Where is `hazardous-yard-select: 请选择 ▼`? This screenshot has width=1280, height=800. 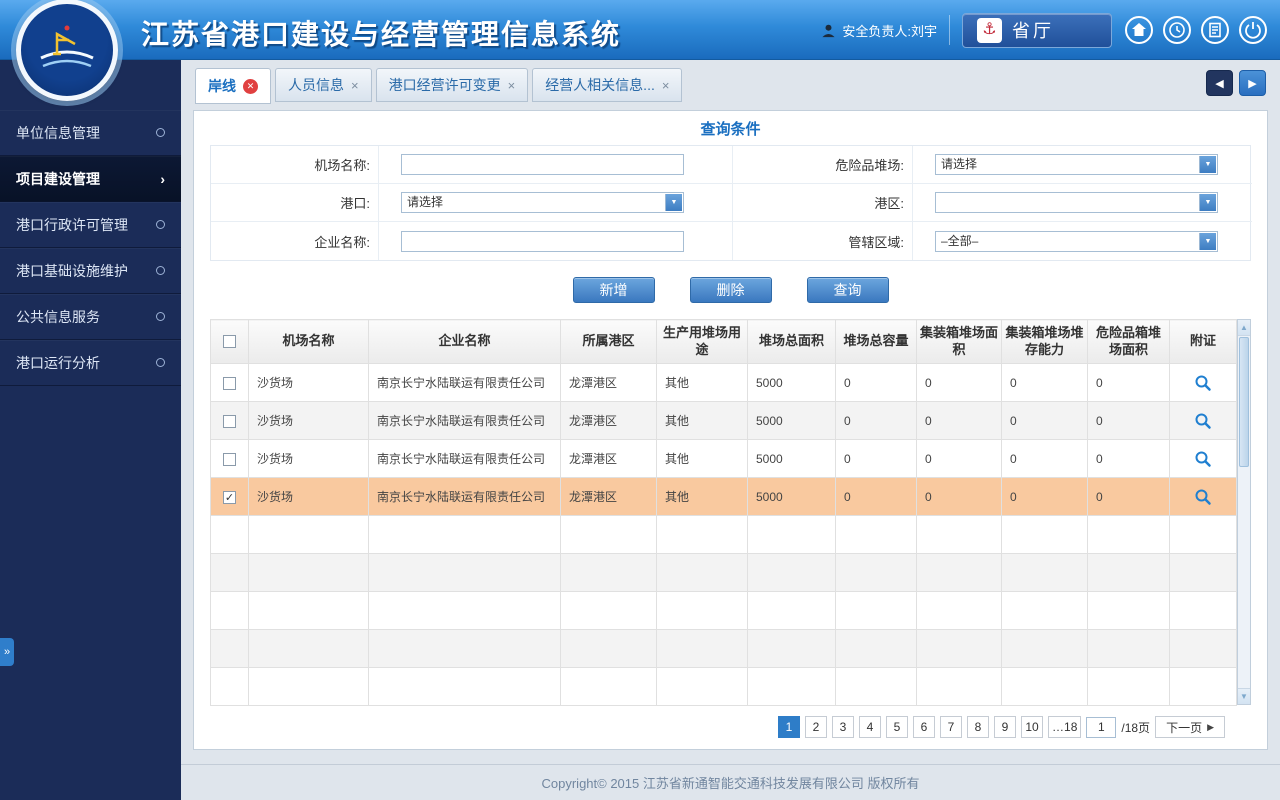
hazardous-yard-select: 请选择 ▼ is located at coordinates (1076, 164).